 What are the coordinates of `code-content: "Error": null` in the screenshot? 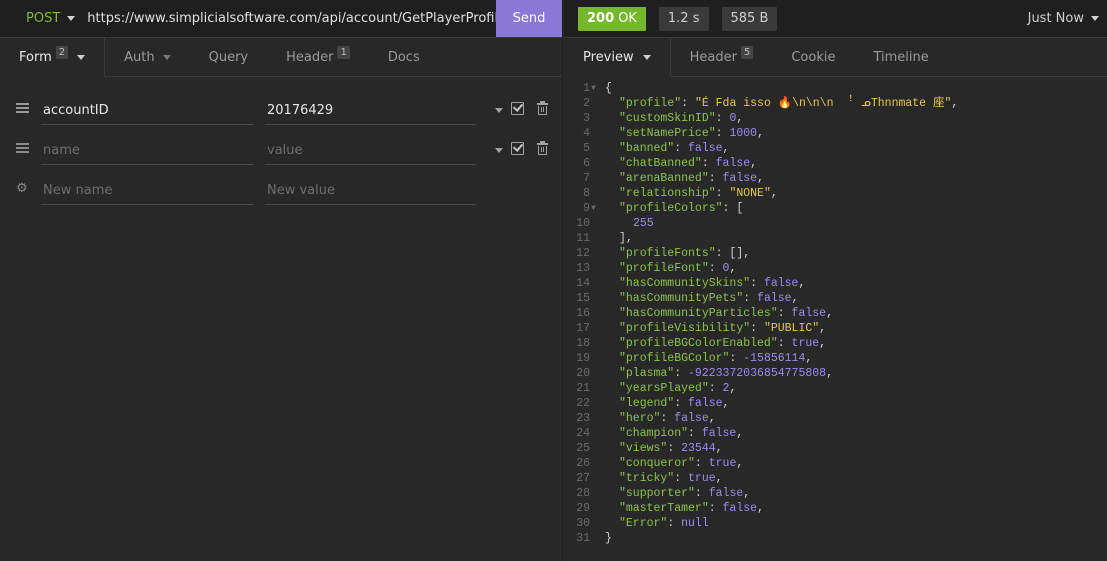 It's located at (657, 523).